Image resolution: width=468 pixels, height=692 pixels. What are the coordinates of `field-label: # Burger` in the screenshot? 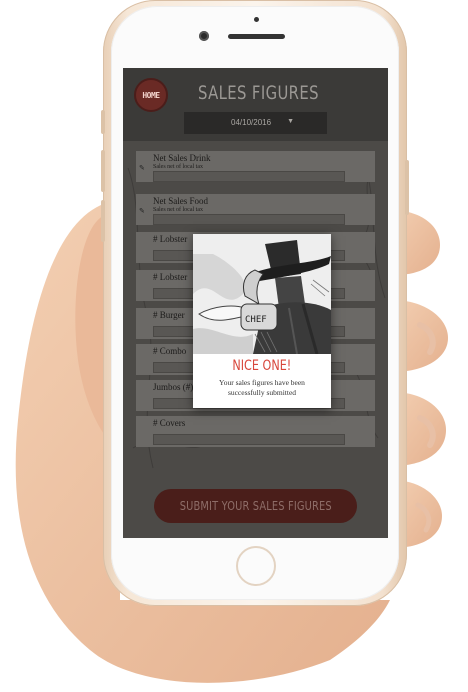 It's located at (169, 315).